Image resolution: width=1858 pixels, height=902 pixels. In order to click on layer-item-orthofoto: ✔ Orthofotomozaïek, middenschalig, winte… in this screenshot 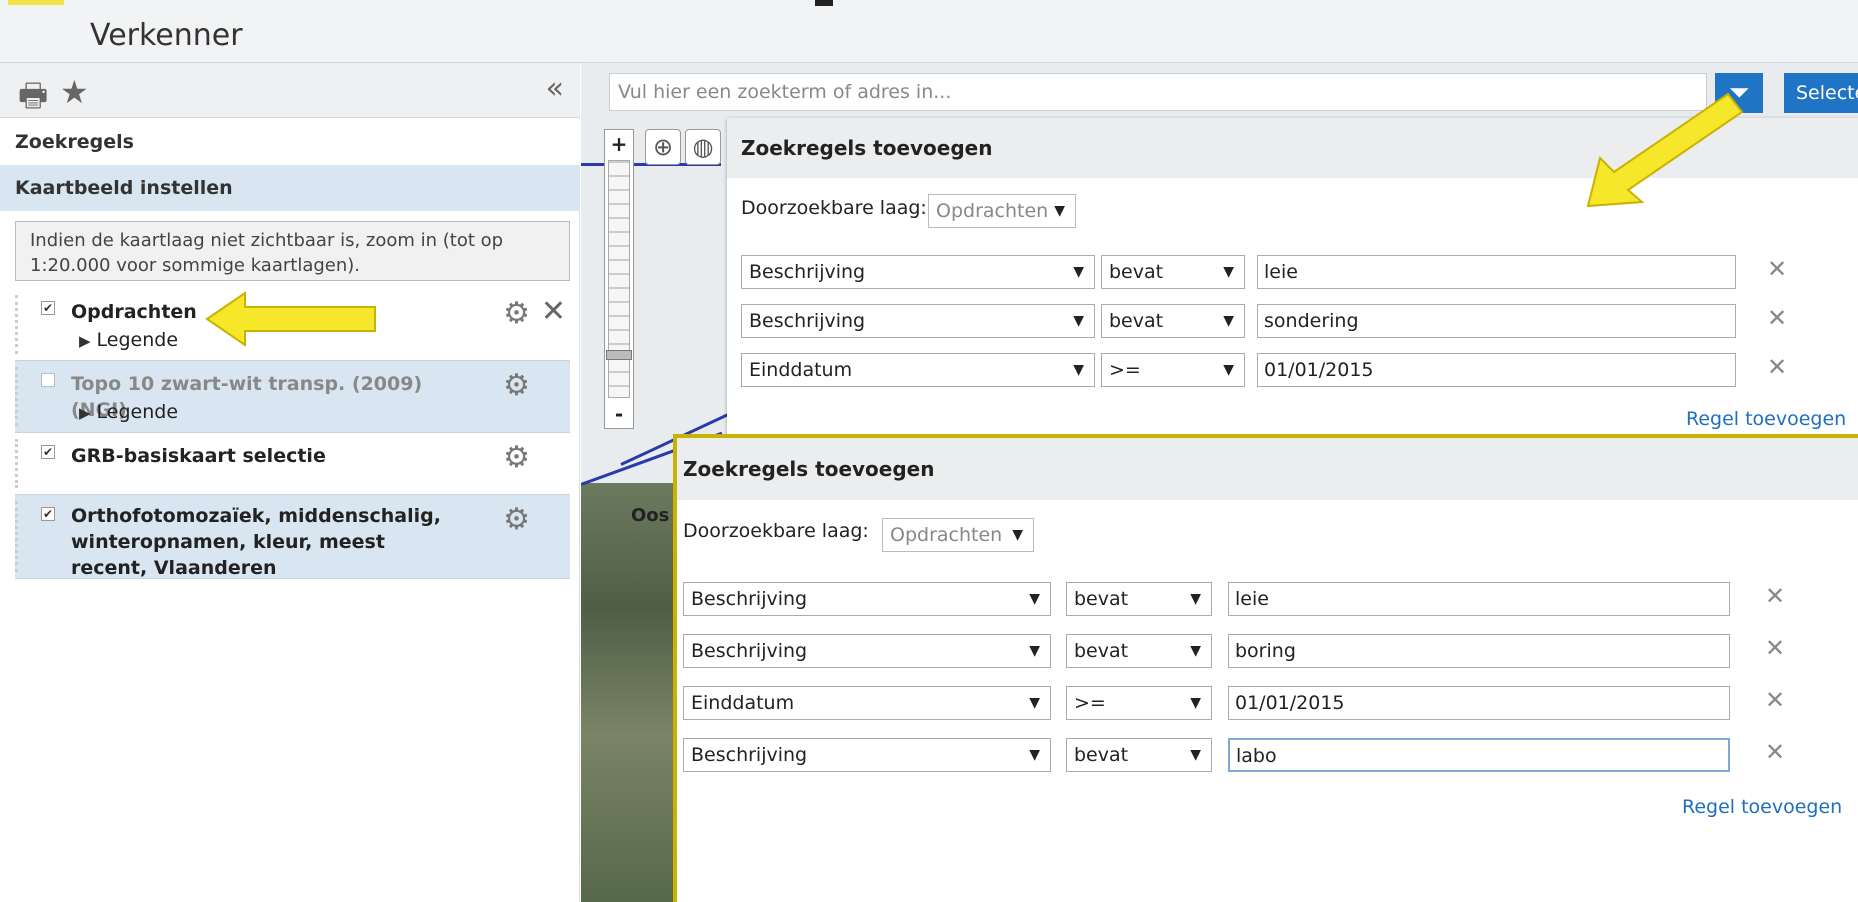, I will do `click(292, 537)`.